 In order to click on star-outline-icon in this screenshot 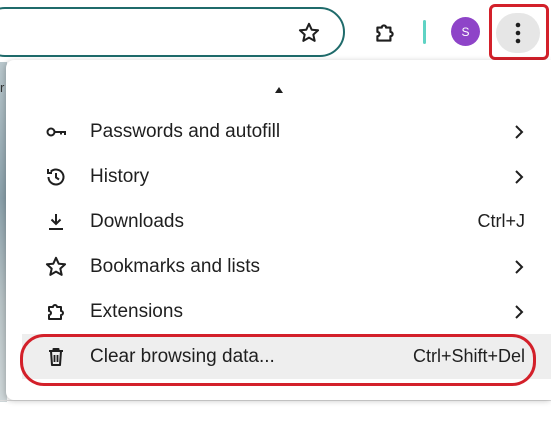, I will do `click(309, 32)`.